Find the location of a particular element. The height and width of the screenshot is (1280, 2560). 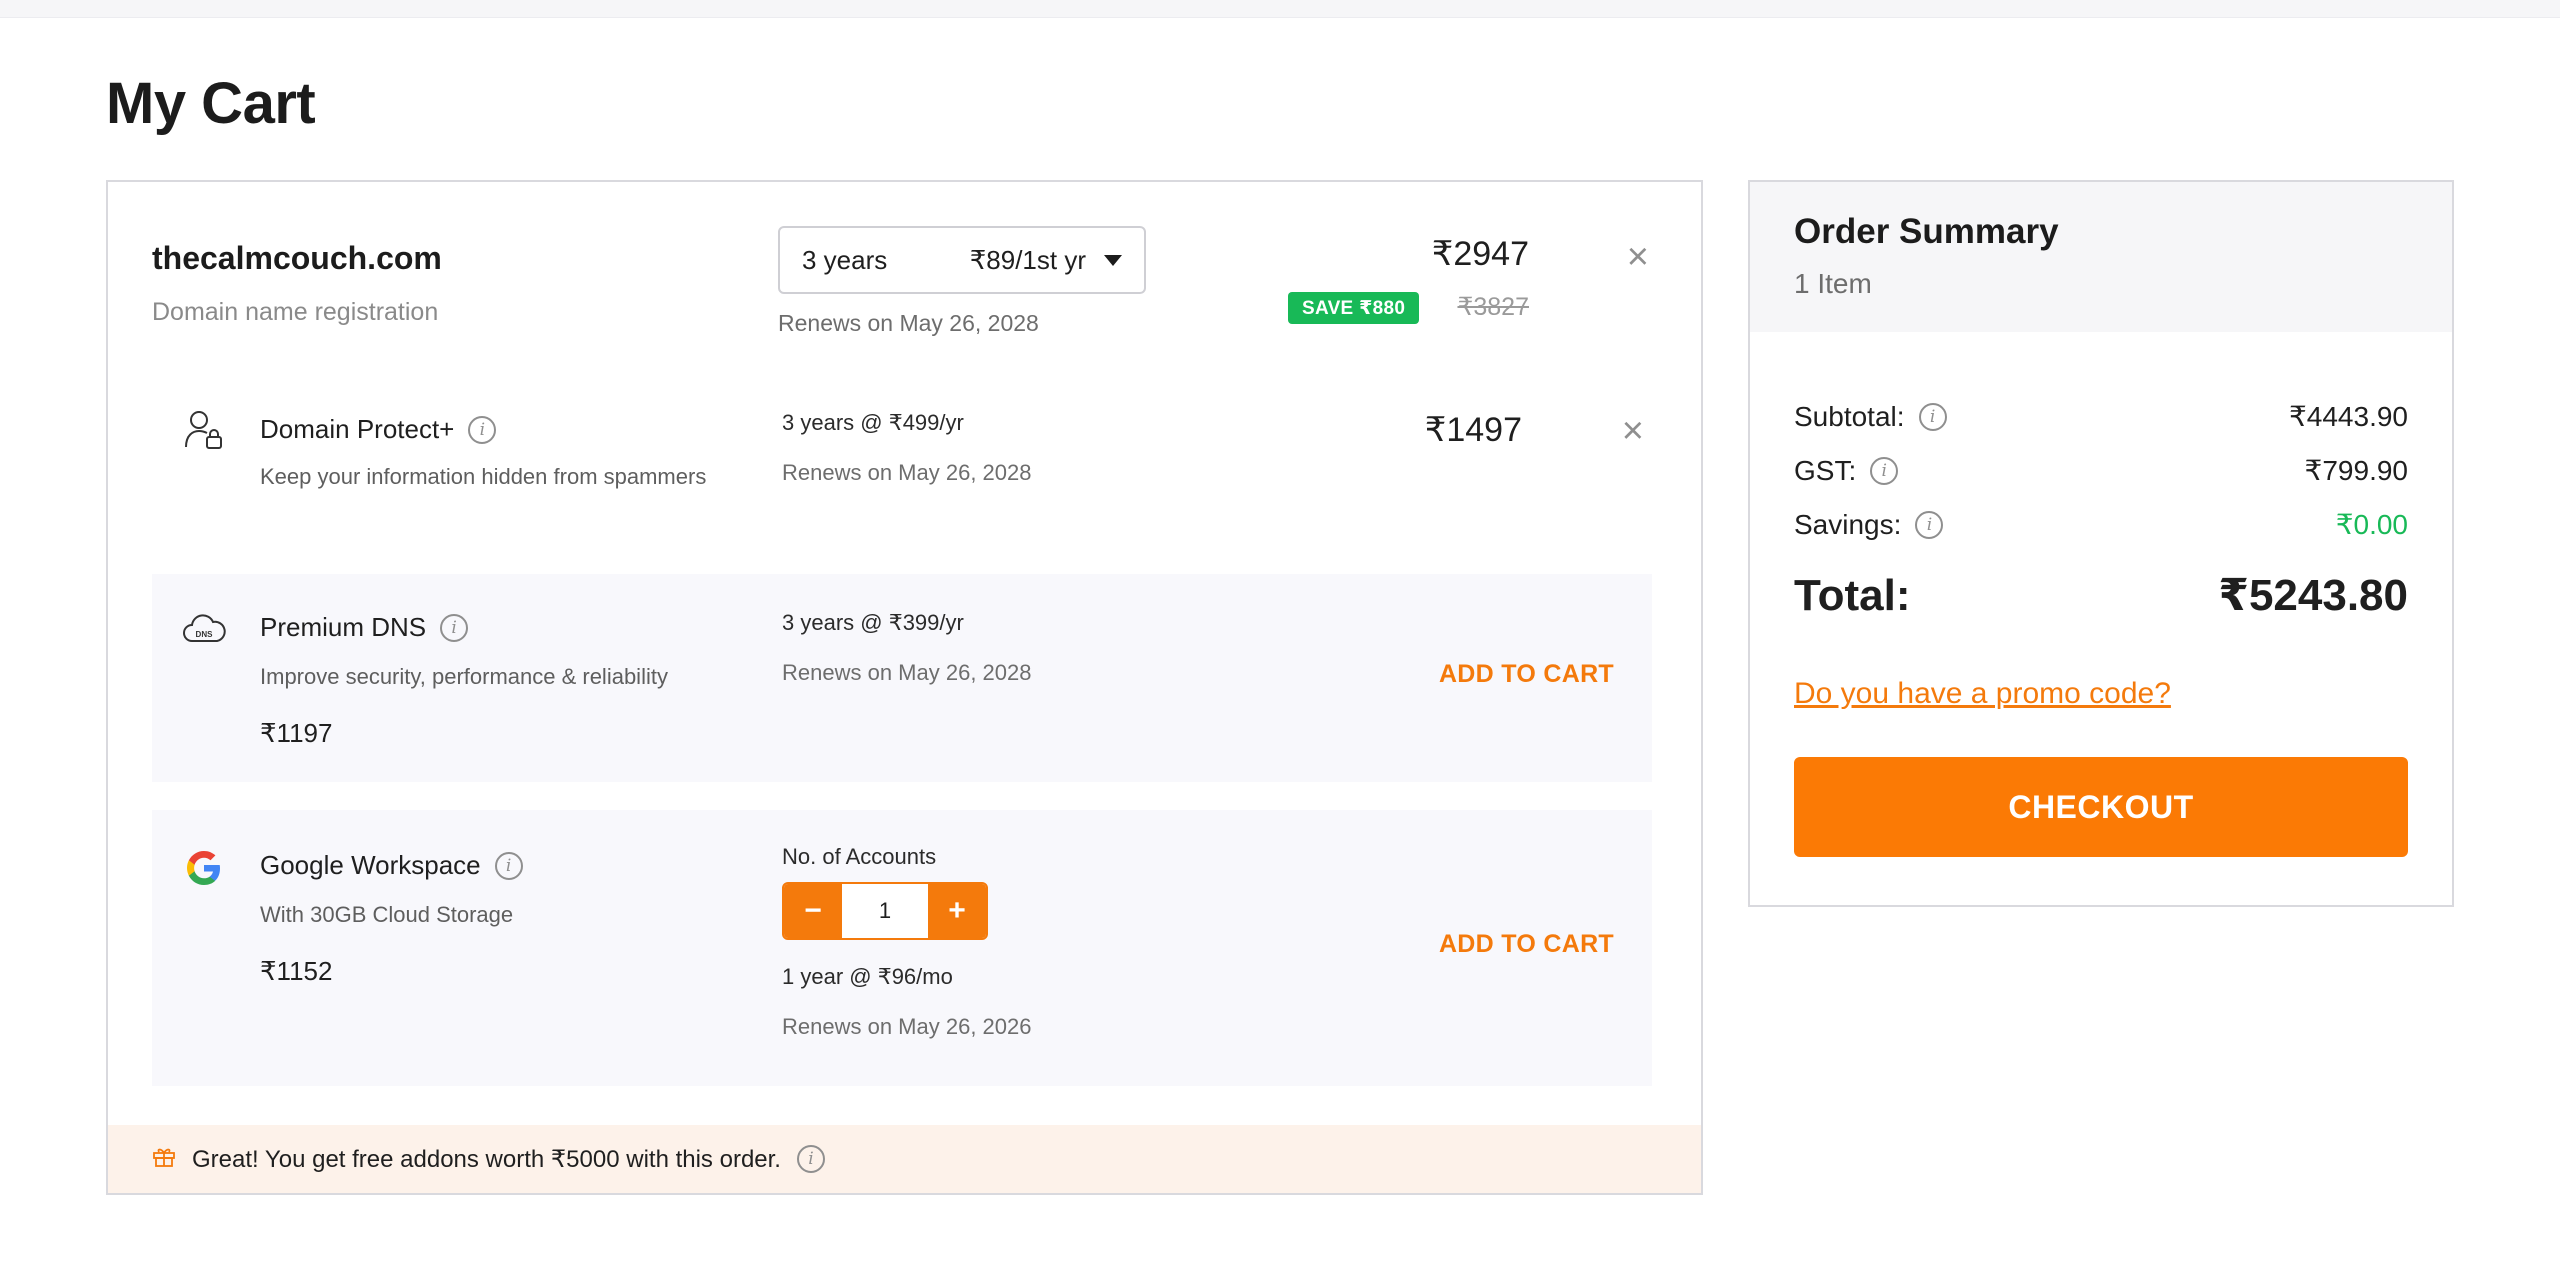

addon-price: ₹1152 is located at coordinates (296, 971).